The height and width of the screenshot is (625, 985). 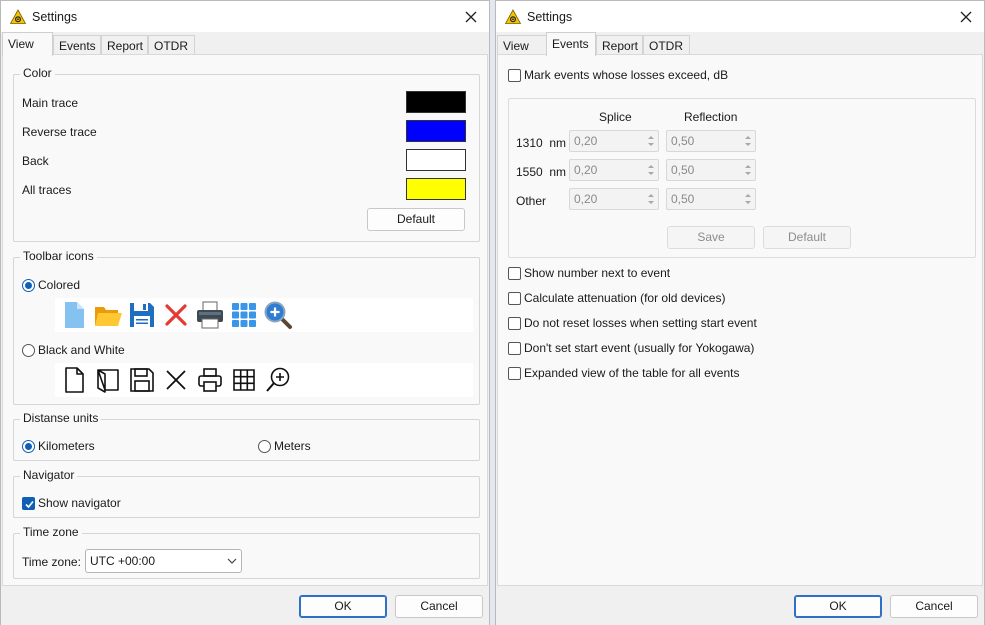 I want to click on distance-units-group-title: Distanse units, so click(x=61, y=418).